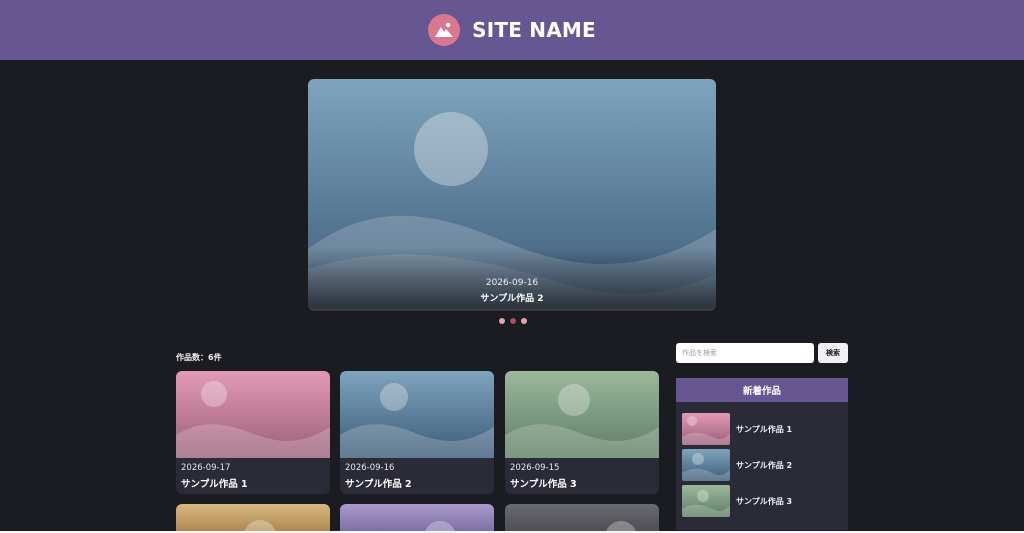  I want to click on carousel-dots, so click(513, 321).